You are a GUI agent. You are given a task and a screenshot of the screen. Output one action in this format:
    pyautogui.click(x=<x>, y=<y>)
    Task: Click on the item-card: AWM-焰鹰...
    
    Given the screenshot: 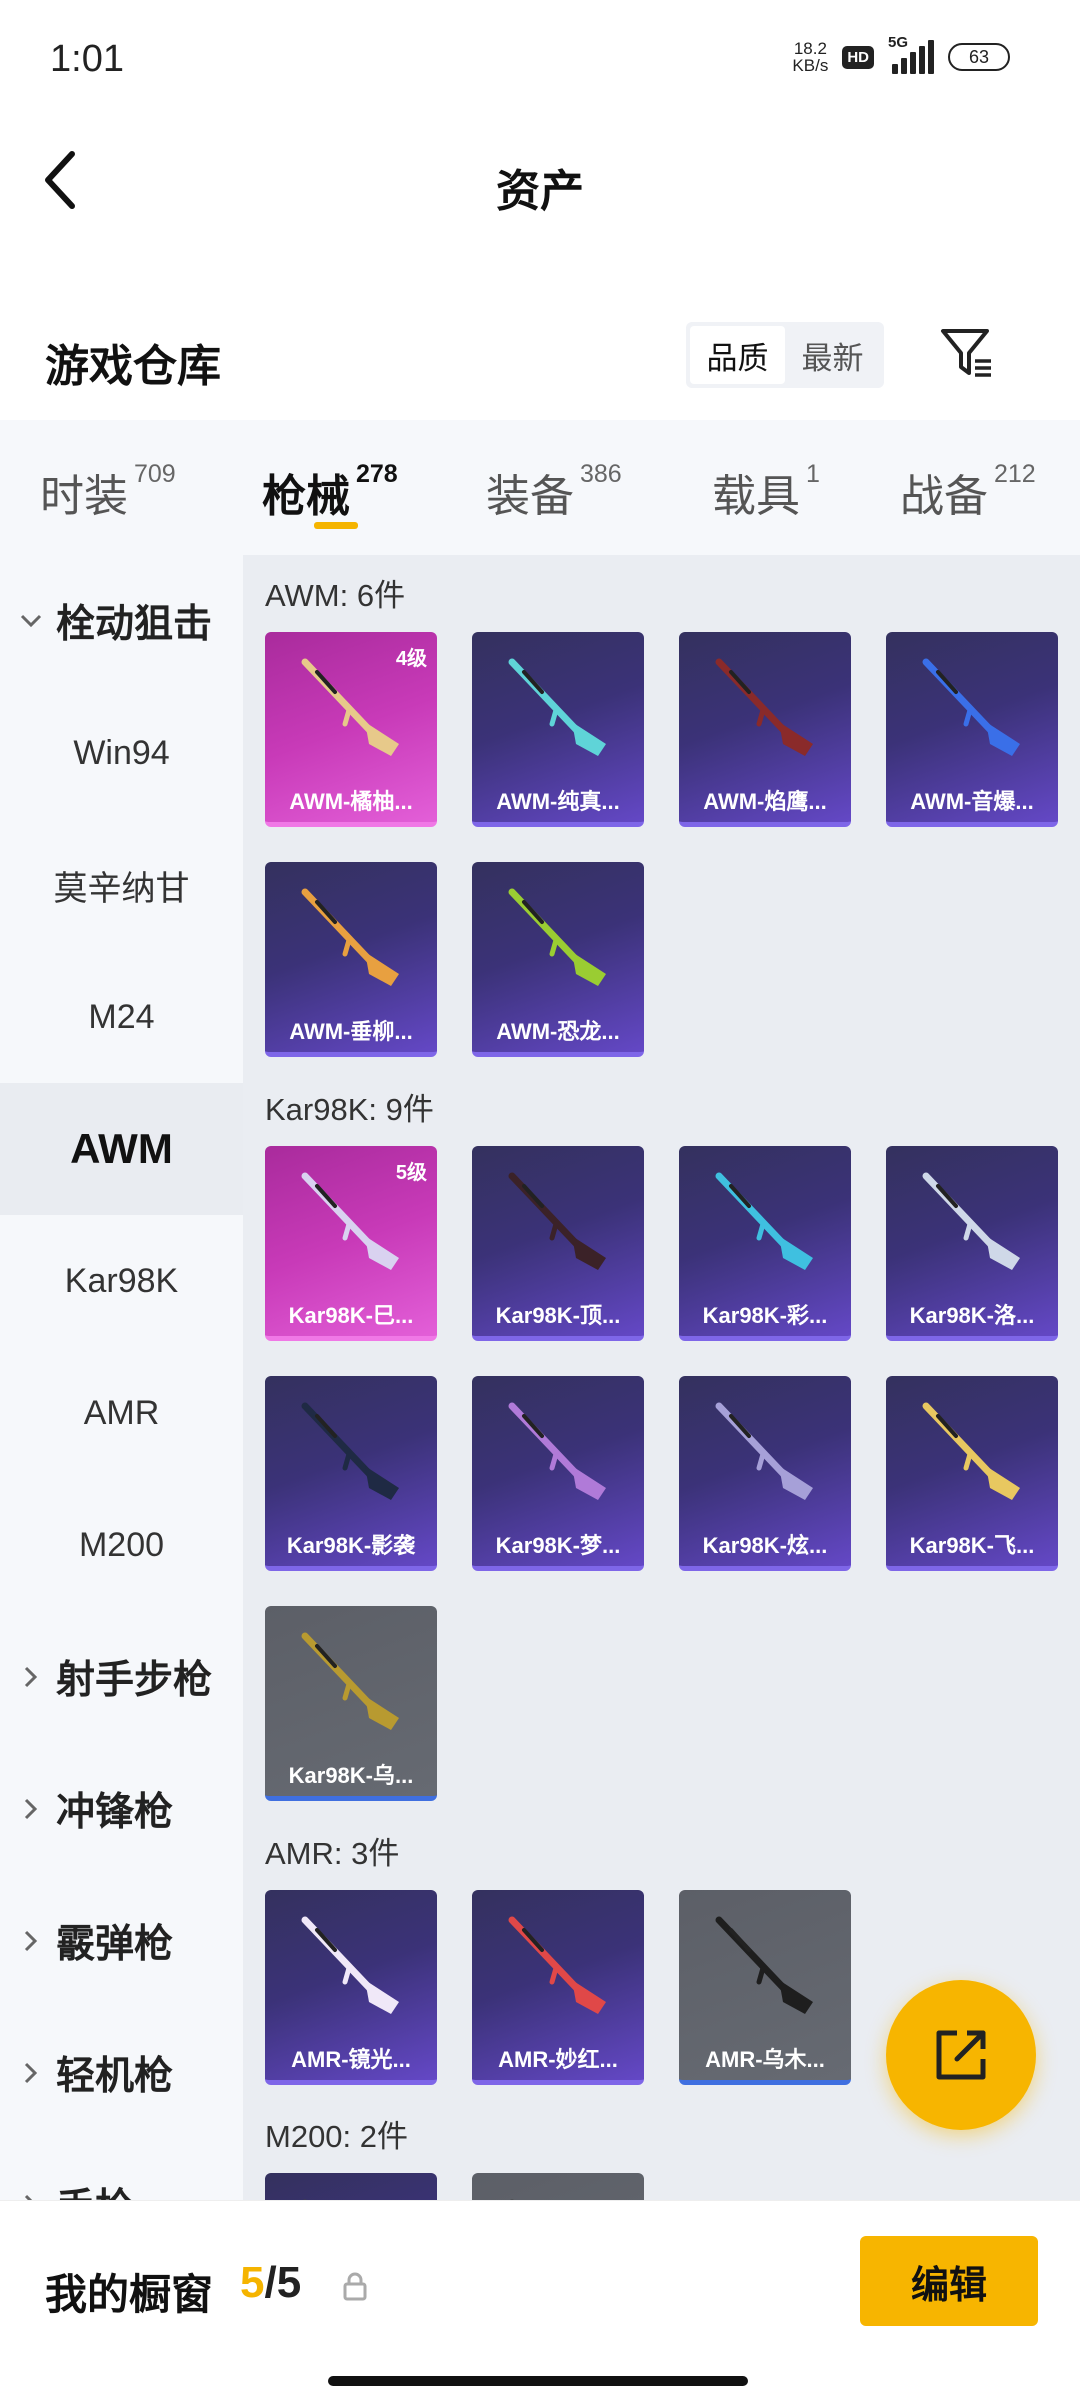 What is the action you would take?
    pyautogui.click(x=765, y=729)
    